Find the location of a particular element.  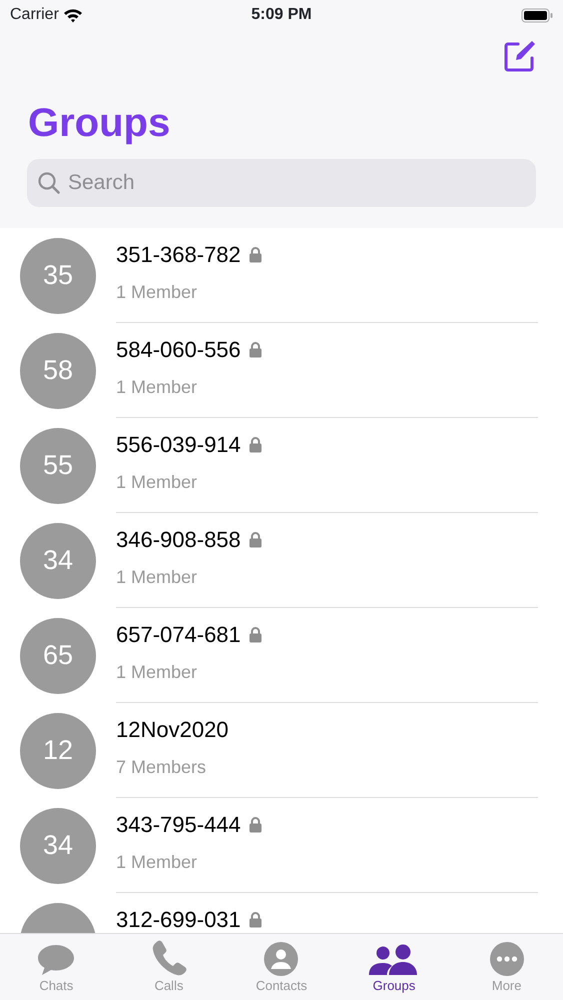

group-name: 346-908-858 is located at coordinates (178, 540).